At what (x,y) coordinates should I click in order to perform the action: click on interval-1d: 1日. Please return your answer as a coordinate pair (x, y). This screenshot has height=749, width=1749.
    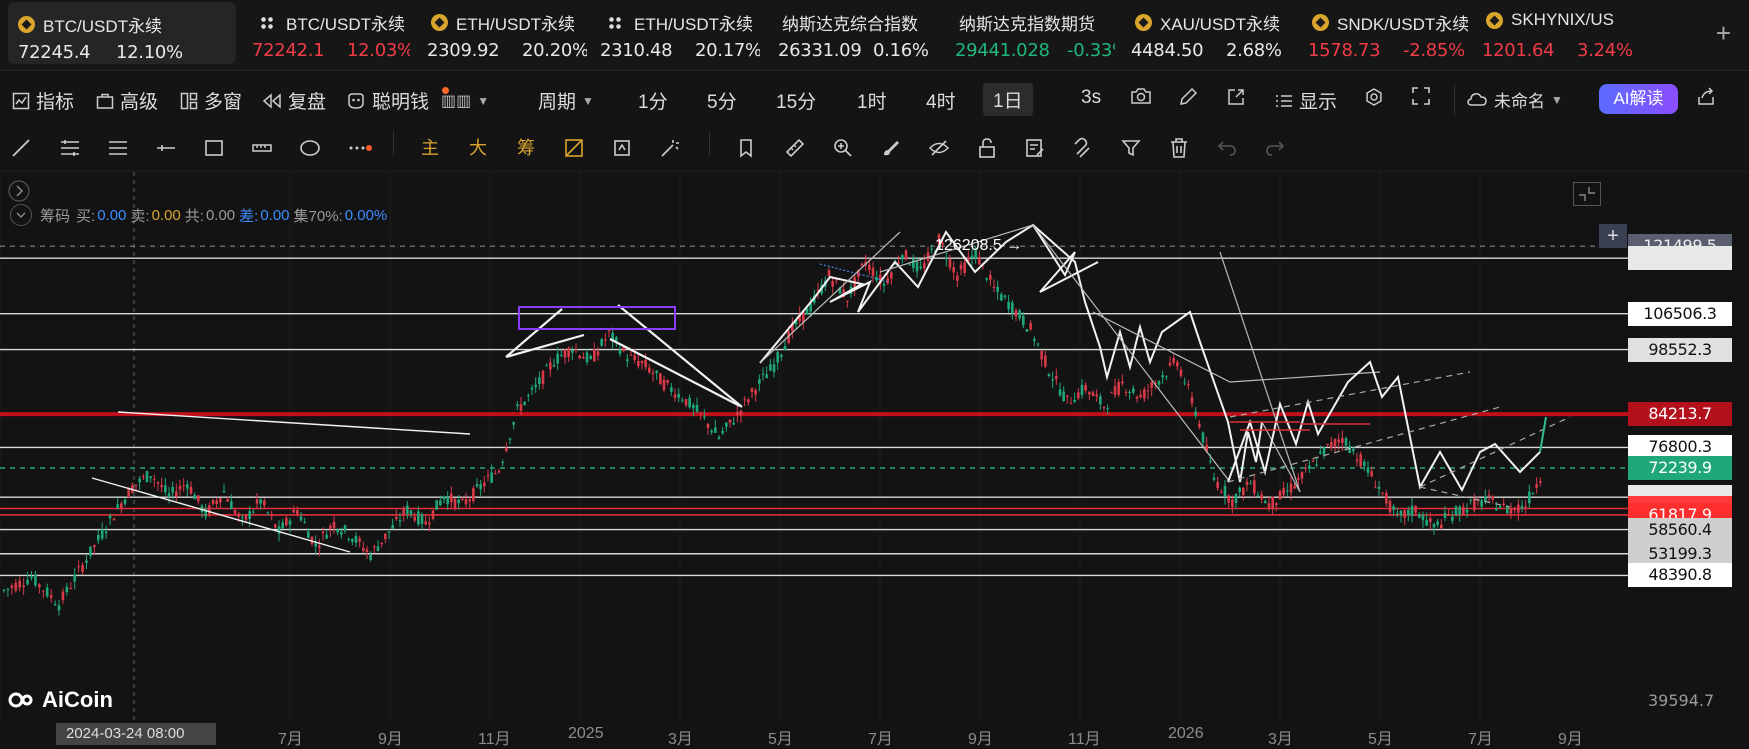
    Looking at the image, I should click on (1008, 99).